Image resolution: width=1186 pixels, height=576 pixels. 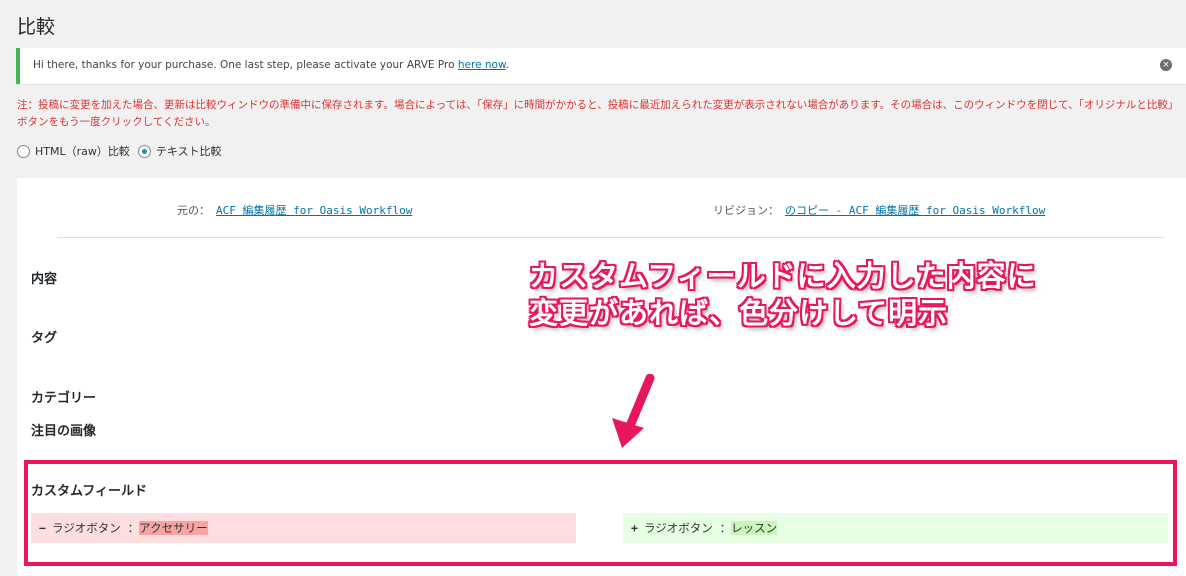 I want to click on annotation-arrow-icon, so click(x=633, y=411).